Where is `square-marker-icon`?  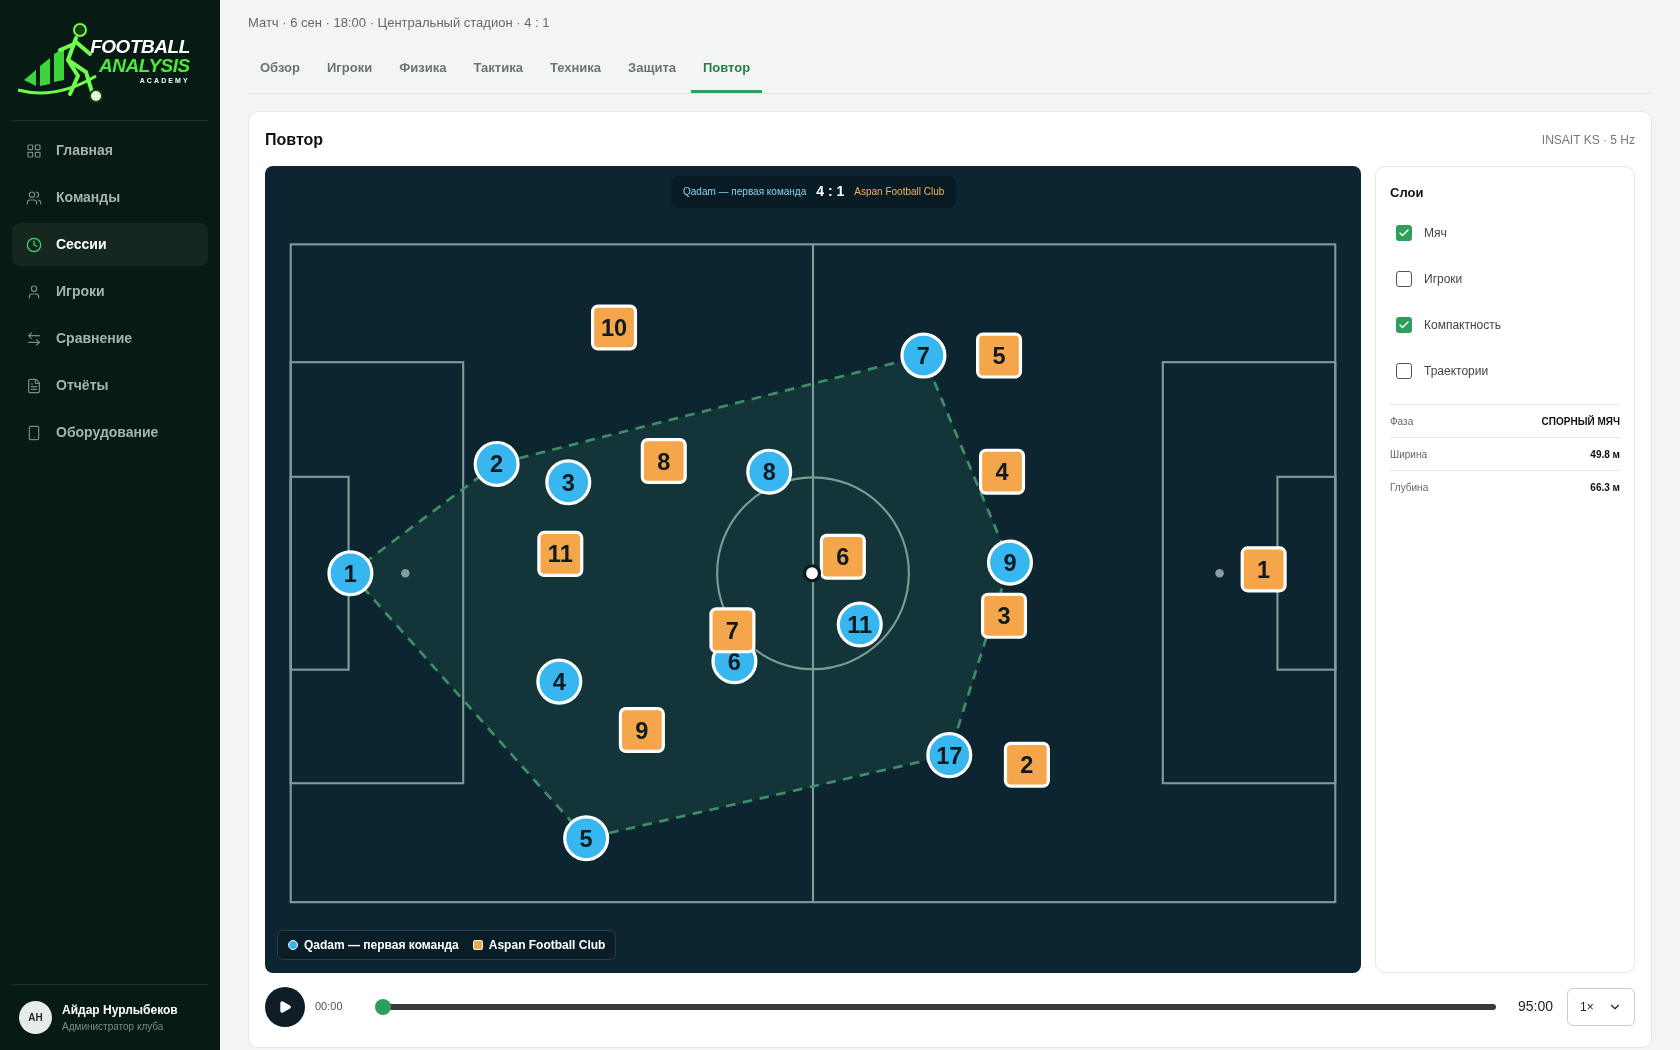 square-marker-icon is located at coordinates (477, 944).